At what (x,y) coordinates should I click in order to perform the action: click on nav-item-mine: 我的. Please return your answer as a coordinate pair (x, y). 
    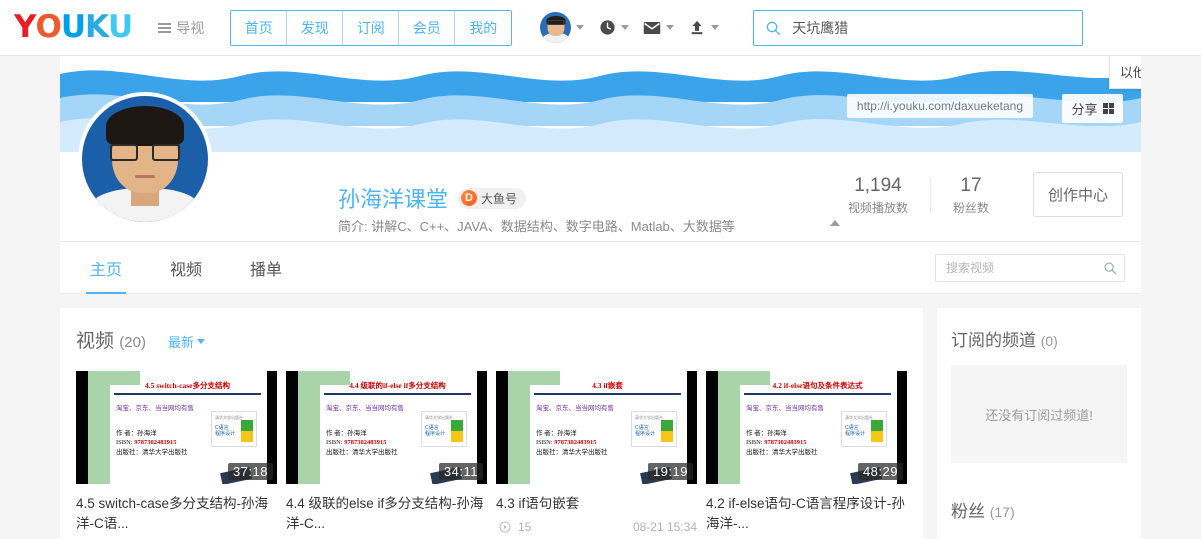
    Looking at the image, I should click on (483, 27).